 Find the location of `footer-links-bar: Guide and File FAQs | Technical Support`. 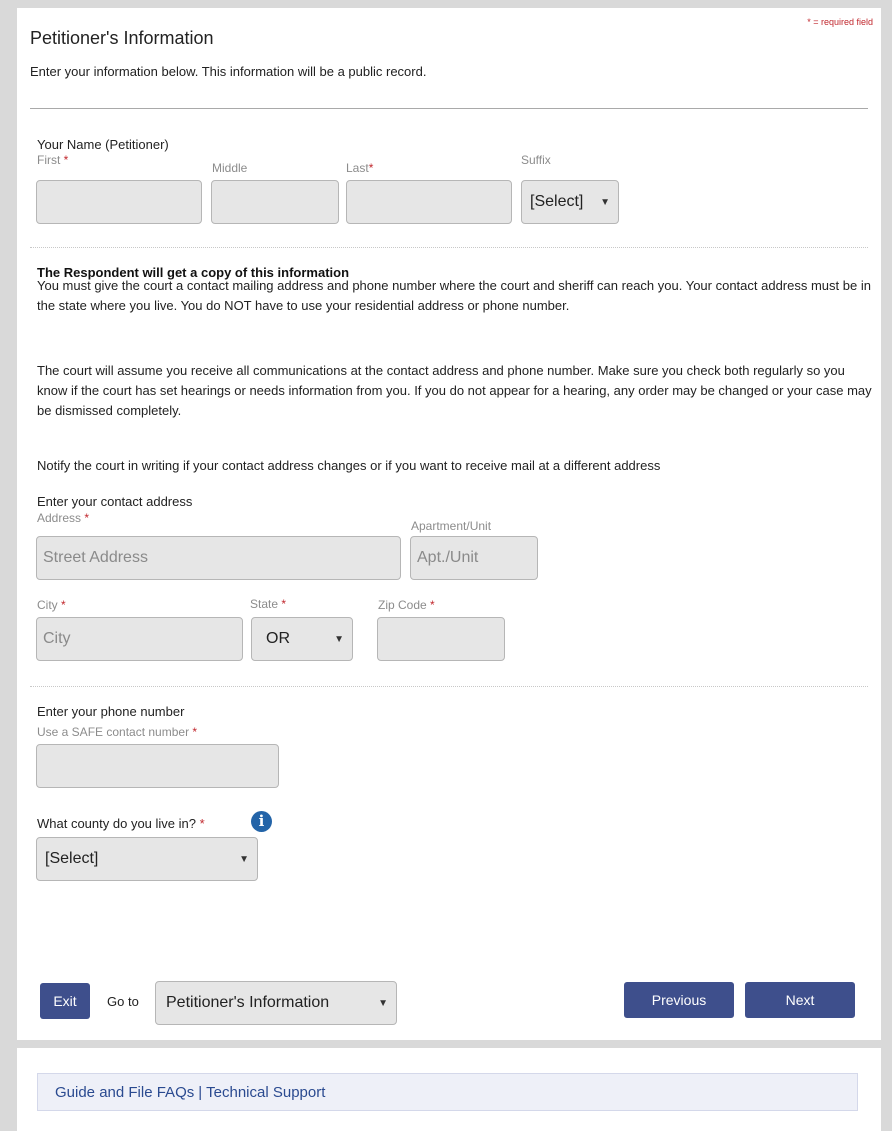

footer-links-bar: Guide and File FAQs | Technical Support is located at coordinates (447, 1092).